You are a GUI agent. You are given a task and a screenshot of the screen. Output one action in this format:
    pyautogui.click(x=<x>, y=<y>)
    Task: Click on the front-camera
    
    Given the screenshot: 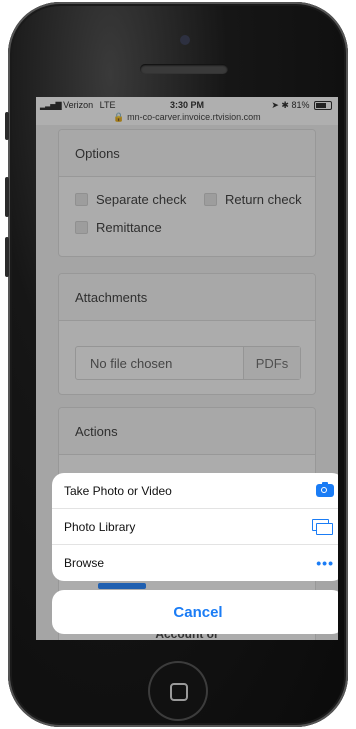 What is the action you would take?
    pyautogui.click(x=185, y=40)
    